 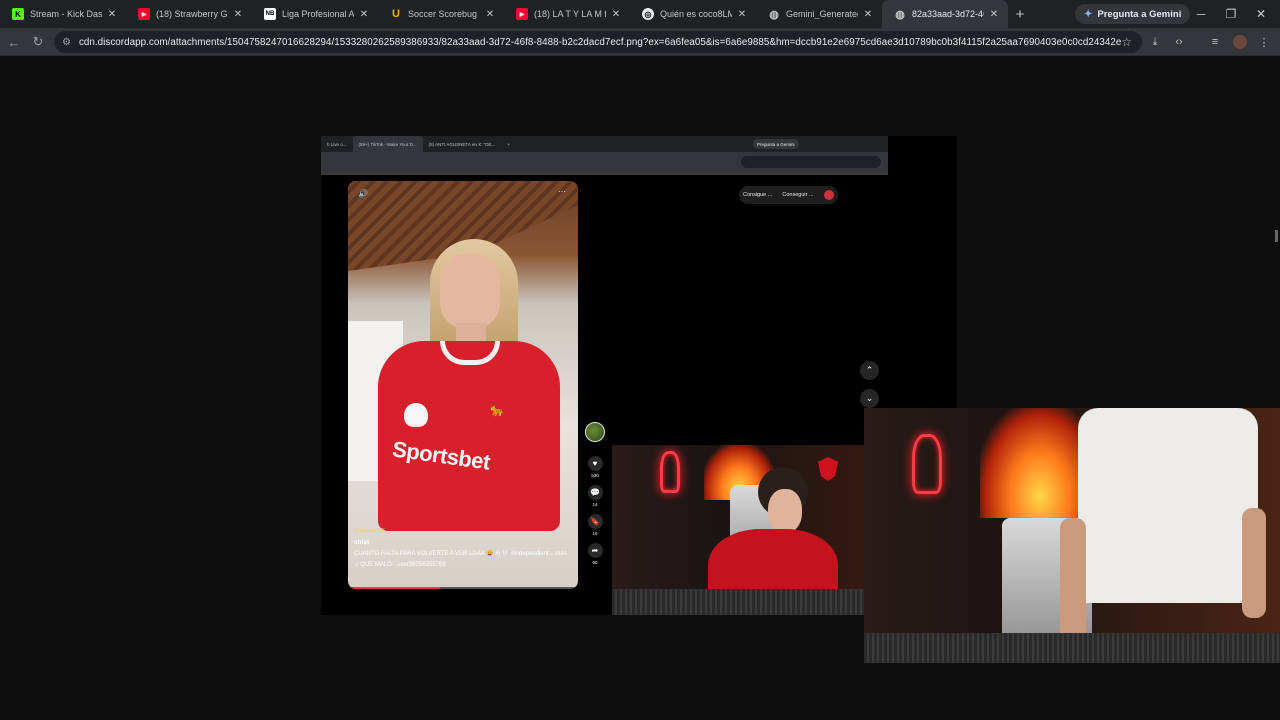 I want to click on media-controls-icon: ≡, so click(x=1215, y=42).